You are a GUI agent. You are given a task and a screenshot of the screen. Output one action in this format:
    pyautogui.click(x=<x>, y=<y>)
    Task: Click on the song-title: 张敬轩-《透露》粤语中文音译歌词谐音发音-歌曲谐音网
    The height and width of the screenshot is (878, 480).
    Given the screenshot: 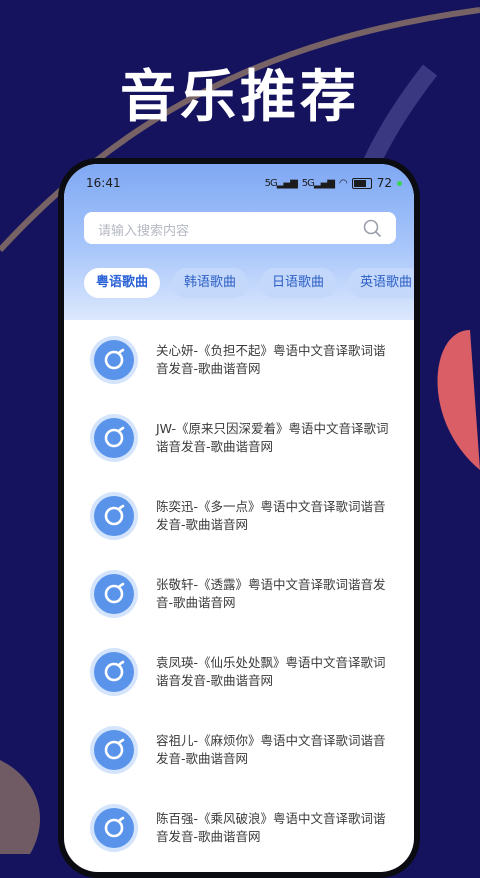 What is the action you would take?
    pyautogui.click(x=271, y=593)
    